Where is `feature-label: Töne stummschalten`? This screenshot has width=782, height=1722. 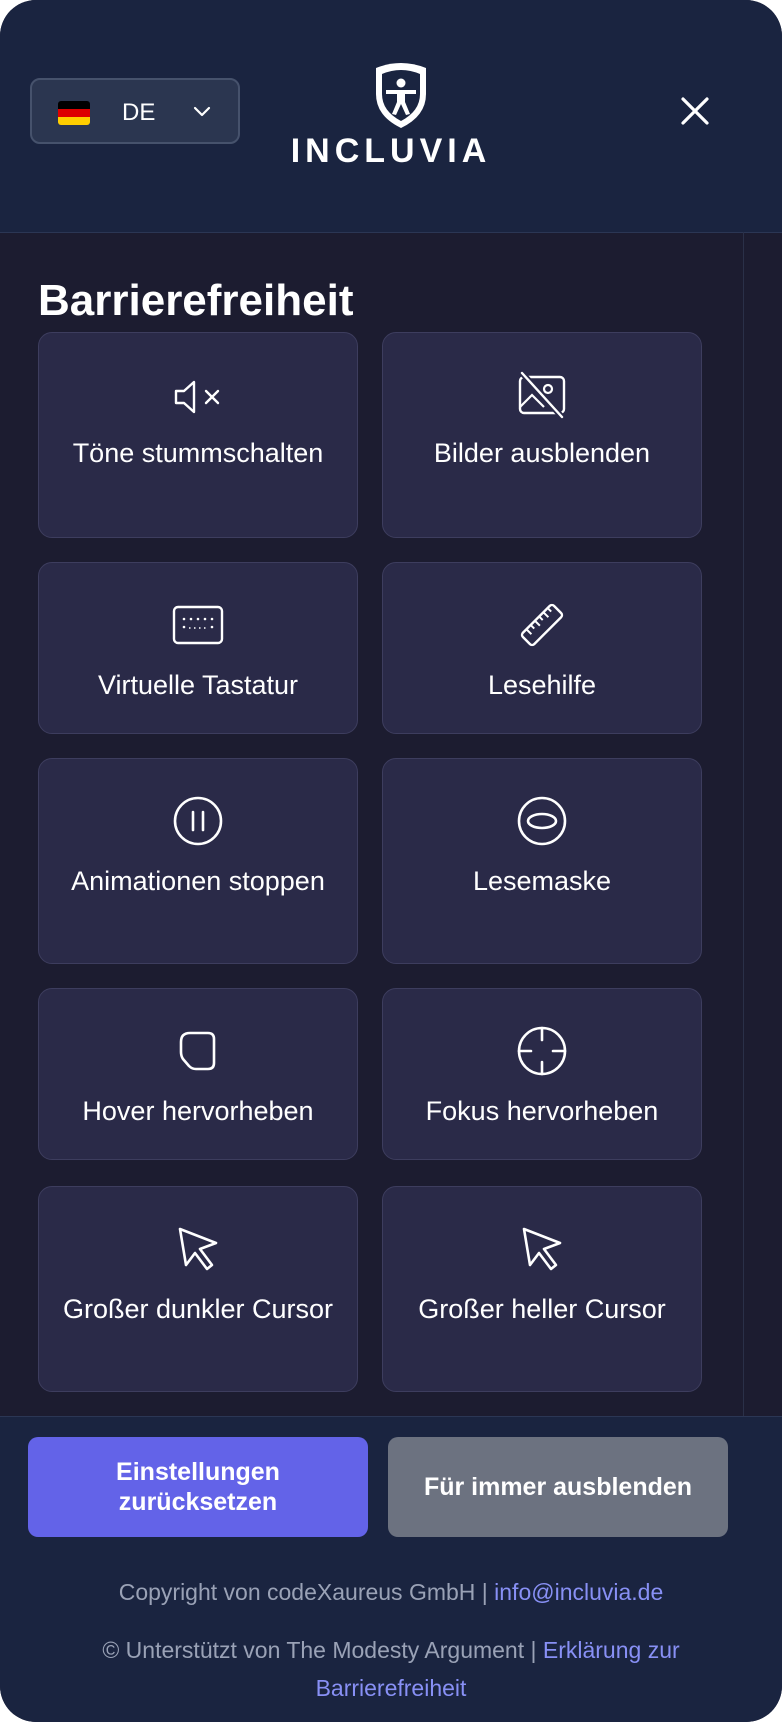 feature-label: Töne stummschalten is located at coordinates (198, 453).